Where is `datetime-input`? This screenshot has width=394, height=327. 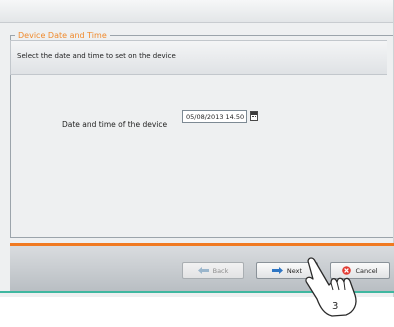 datetime-input is located at coordinates (214, 116).